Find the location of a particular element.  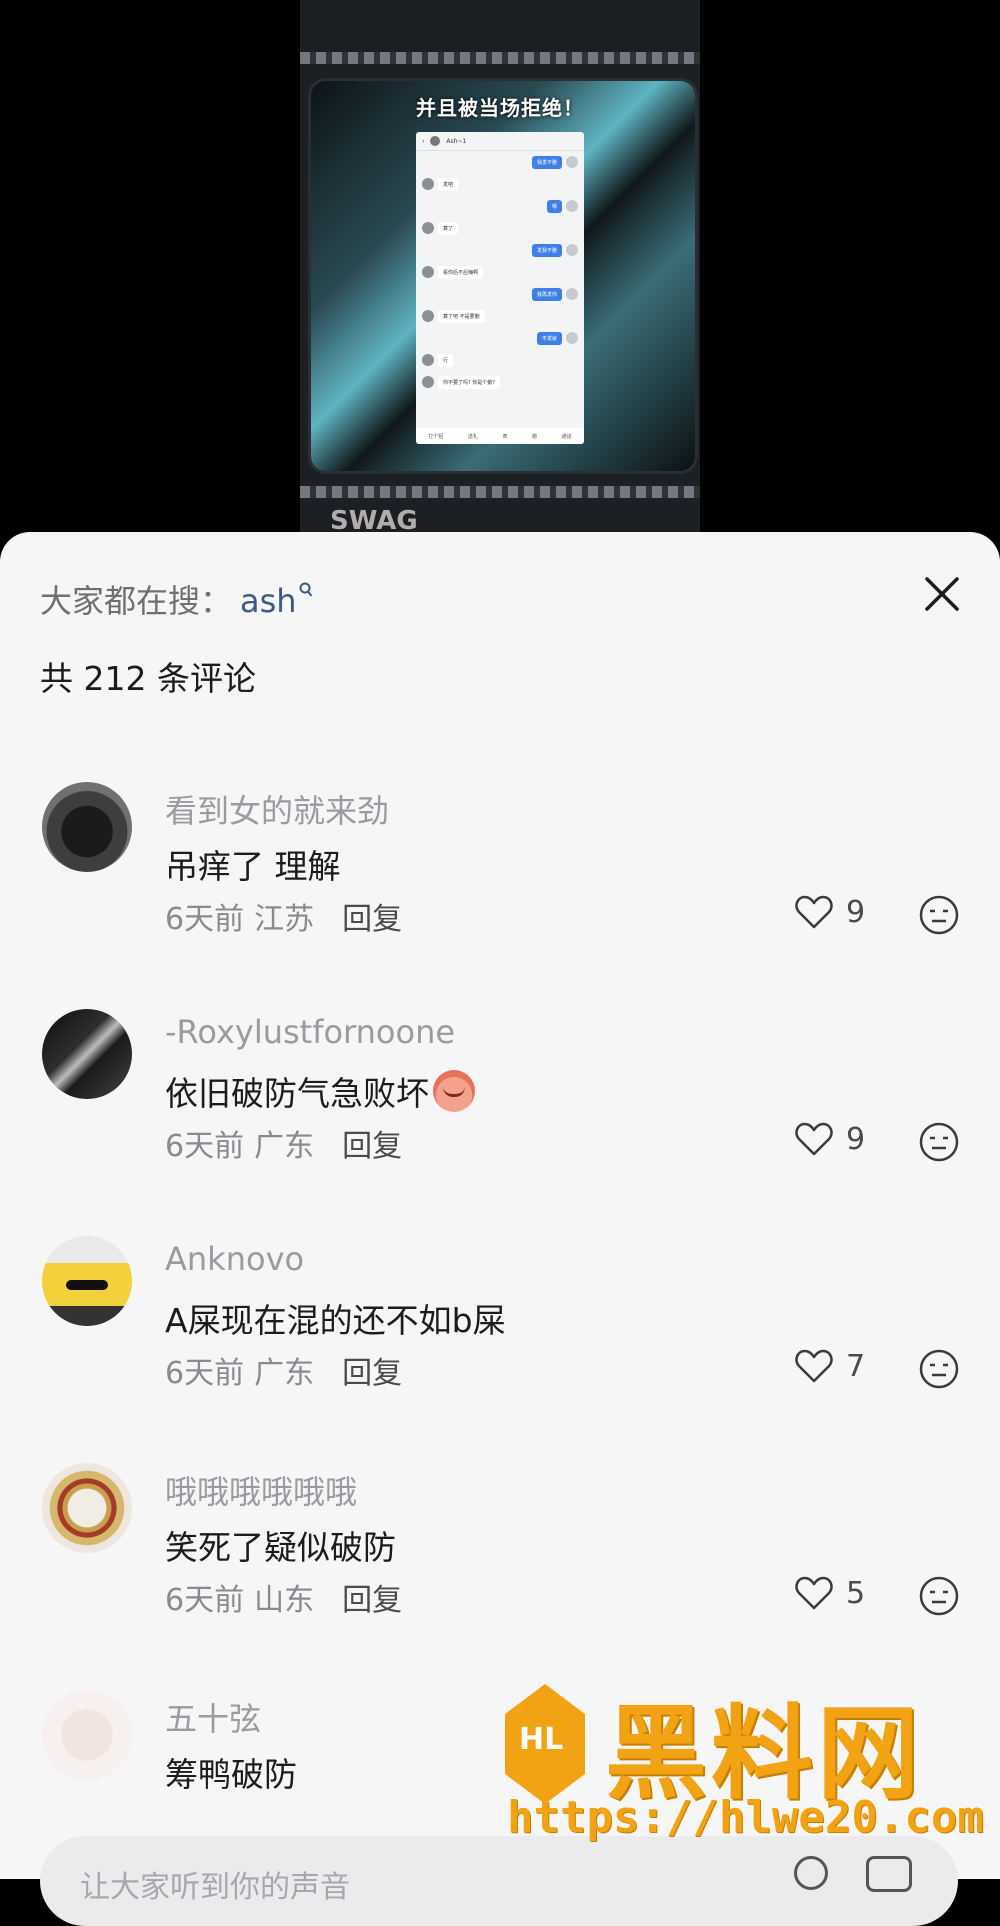

close-icon is located at coordinates (942, 594).